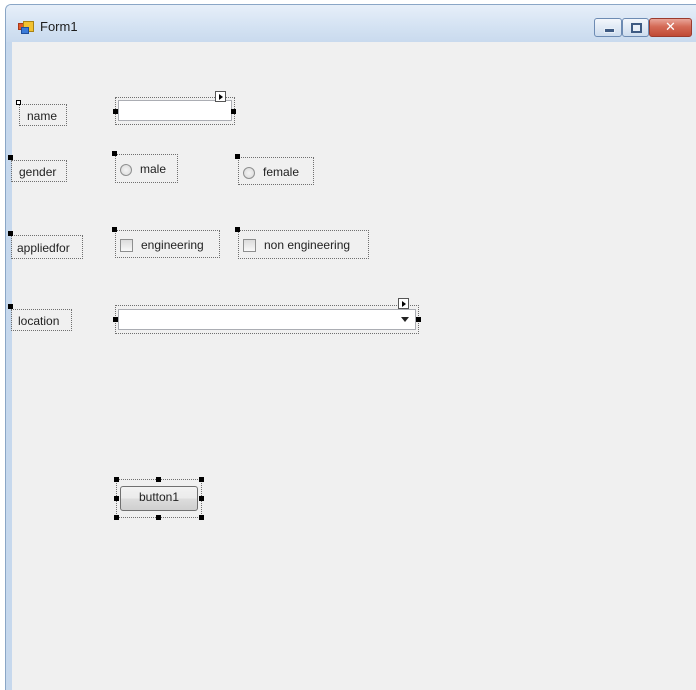 Image resolution: width=696 pixels, height=690 pixels. I want to click on name-label: name, so click(42, 116).